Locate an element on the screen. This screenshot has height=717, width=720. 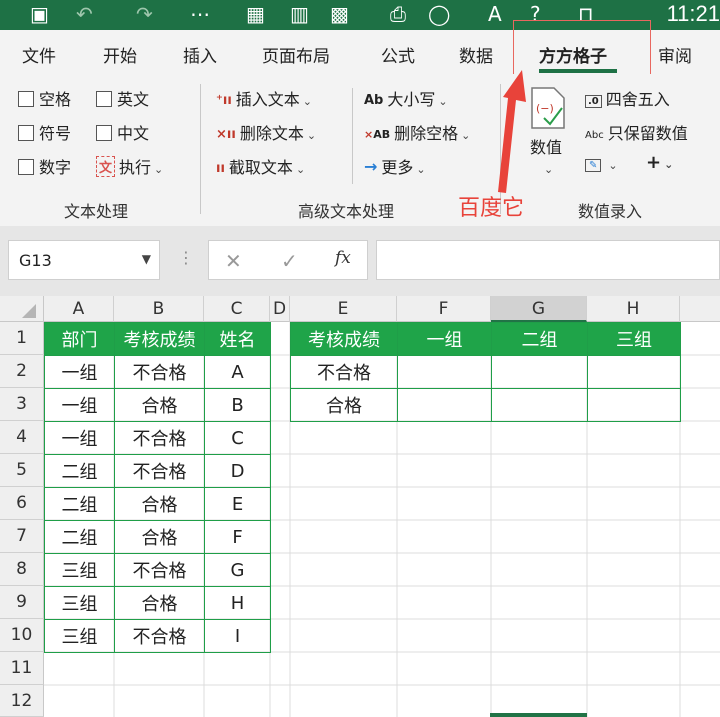
table1-cell: B is located at coordinates (237, 405).